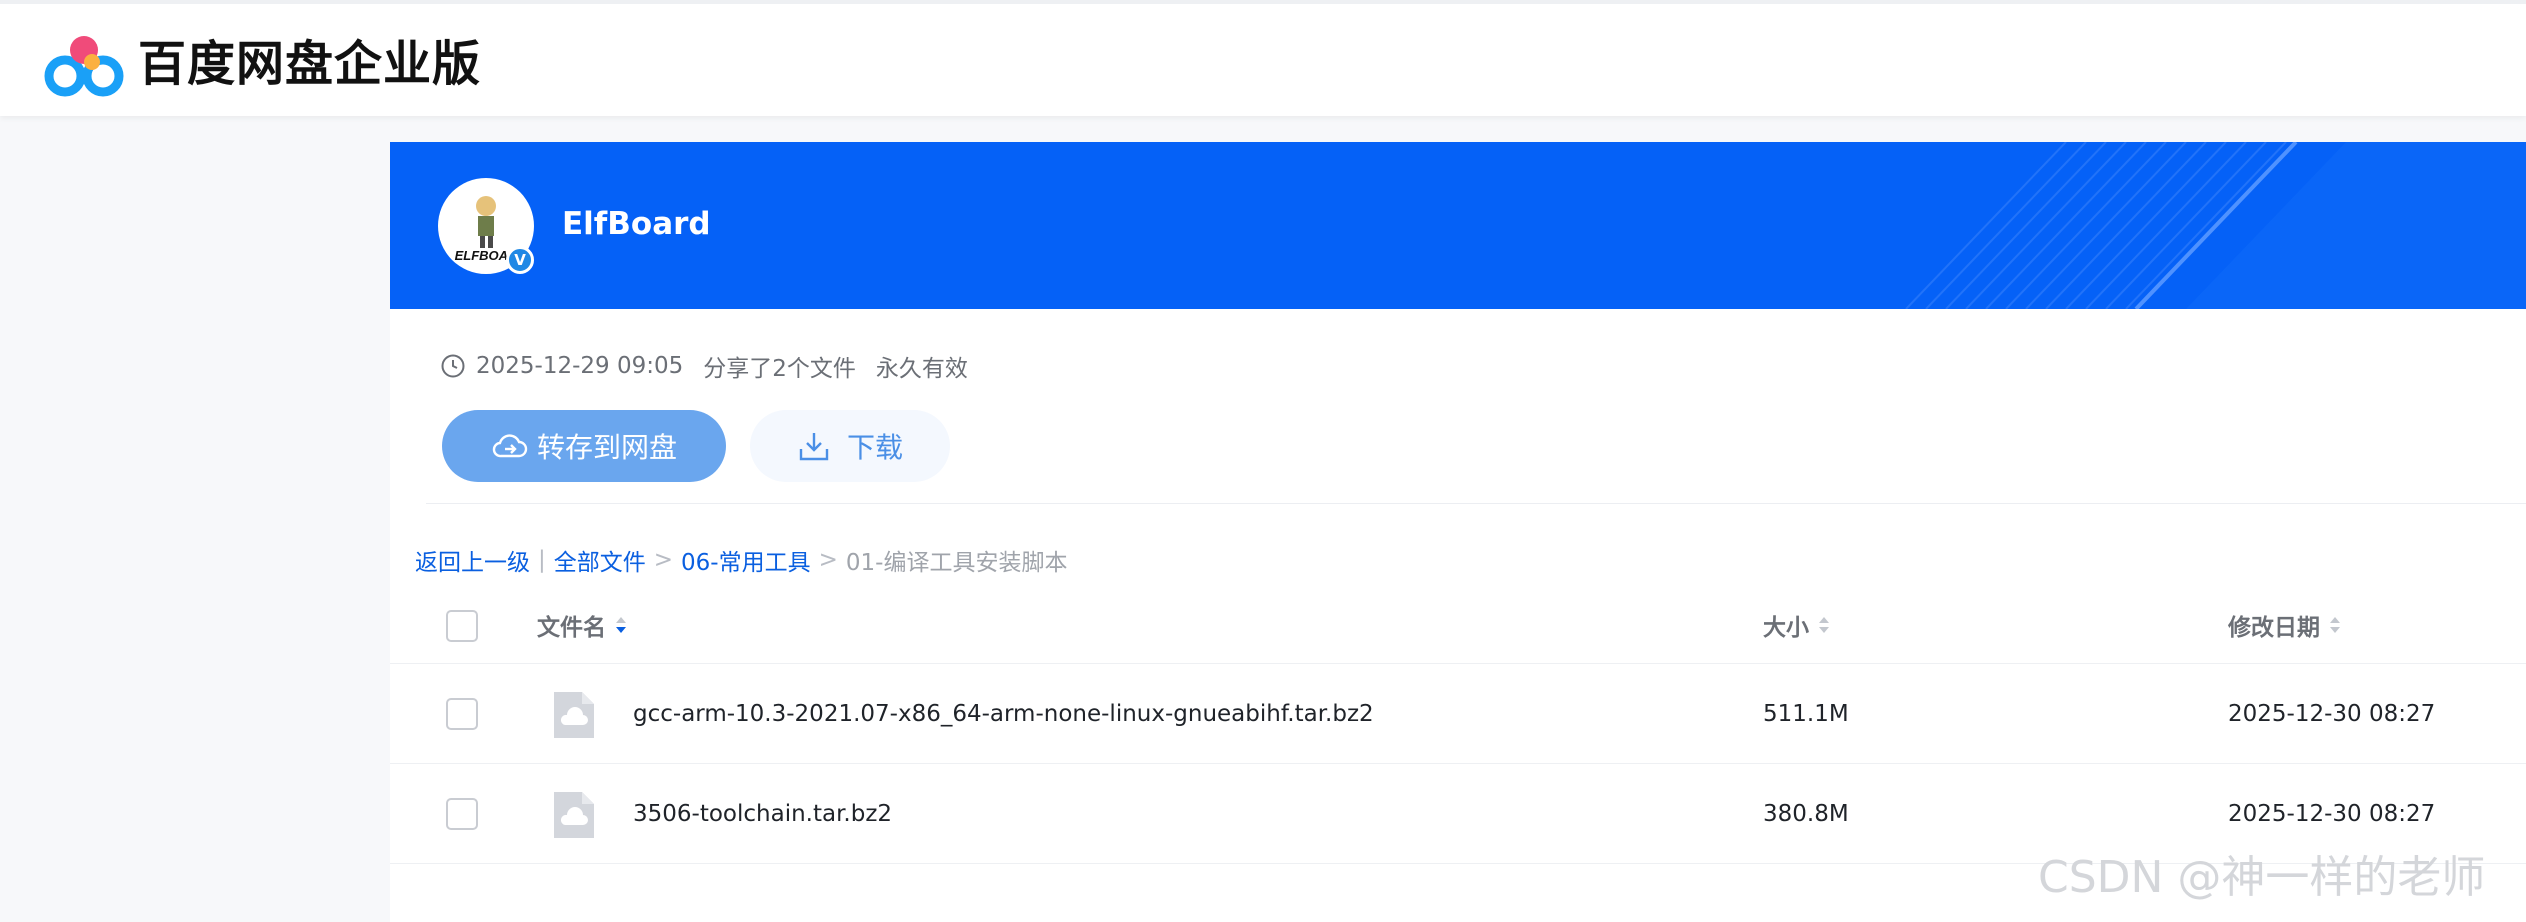  I want to click on cloud-upload-icon, so click(510, 446).